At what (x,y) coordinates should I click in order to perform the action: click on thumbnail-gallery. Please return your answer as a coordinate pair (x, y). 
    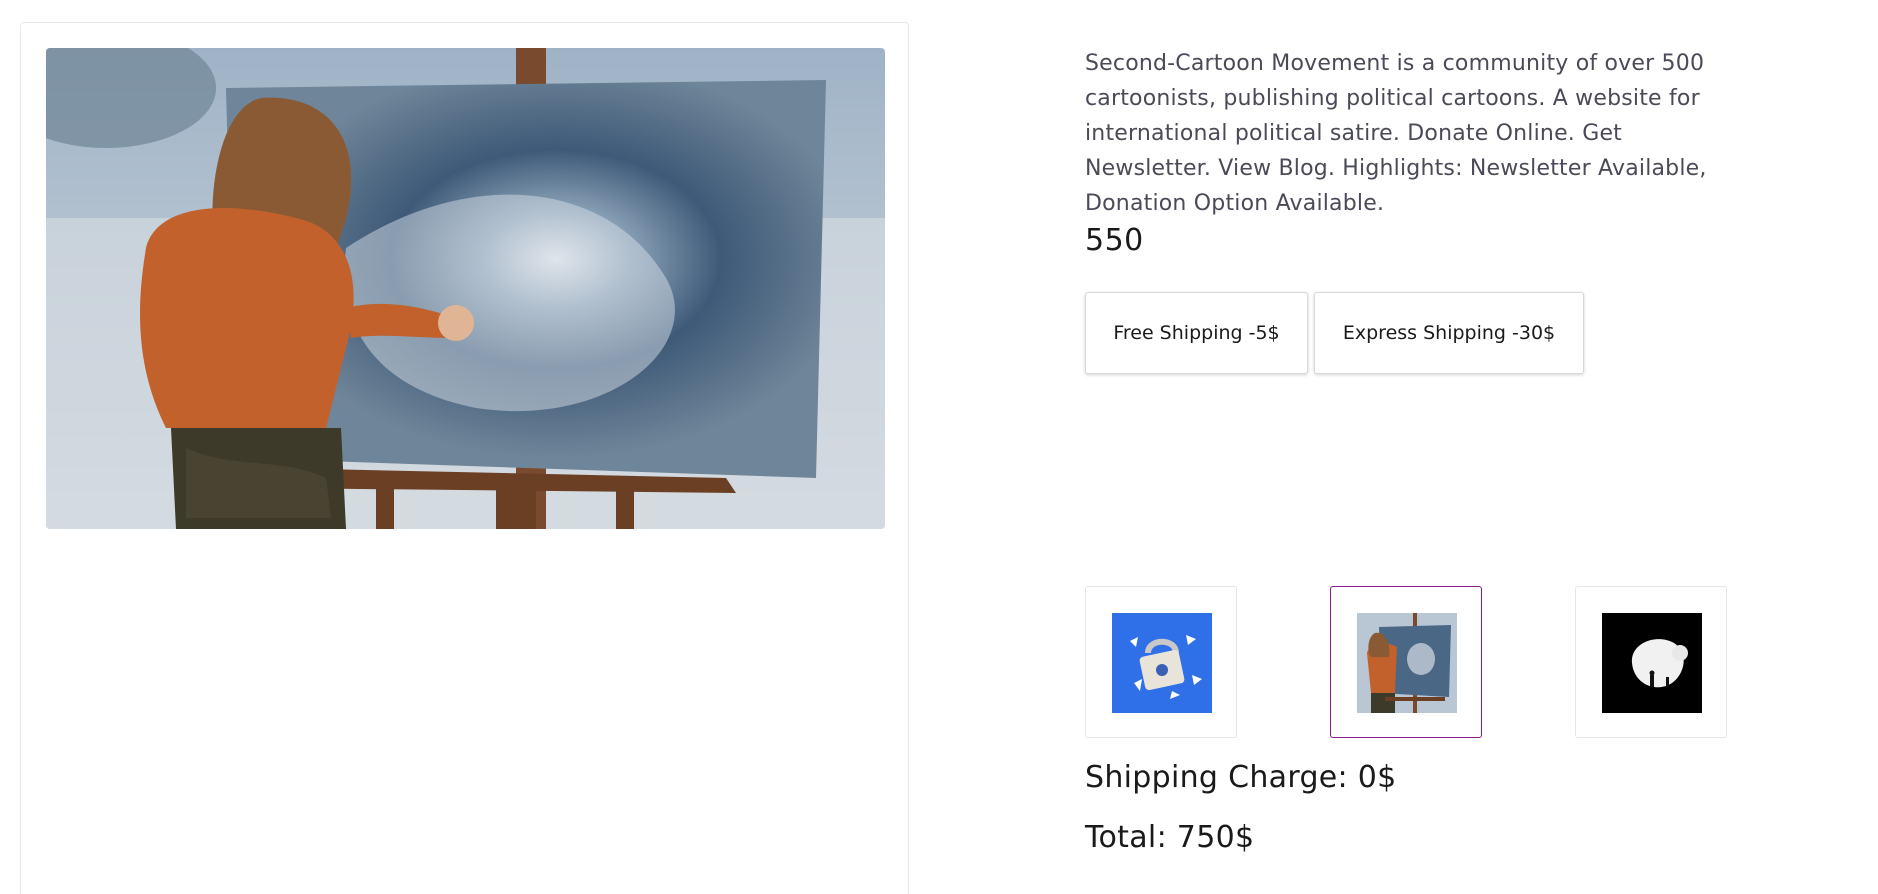
    Looking at the image, I should click on (1406, 662).